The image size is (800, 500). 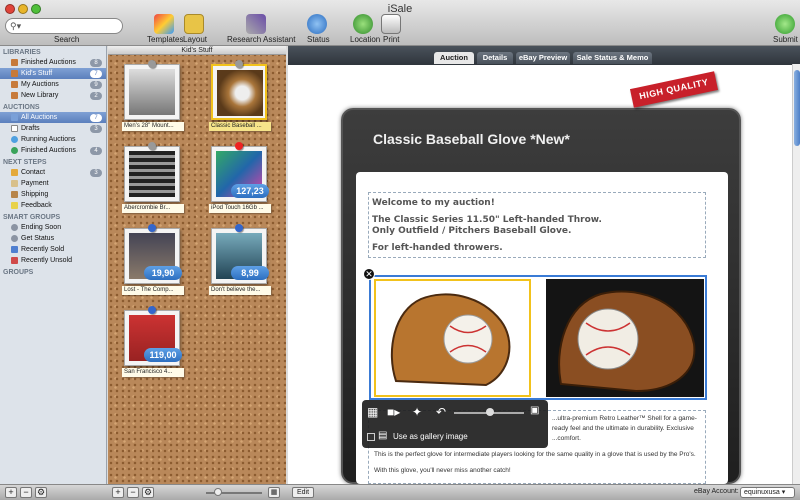 What do you see at coordinates (785, 39) in the screenshot?
I see `submit-label: Submit` at bounding box center [785, 39].